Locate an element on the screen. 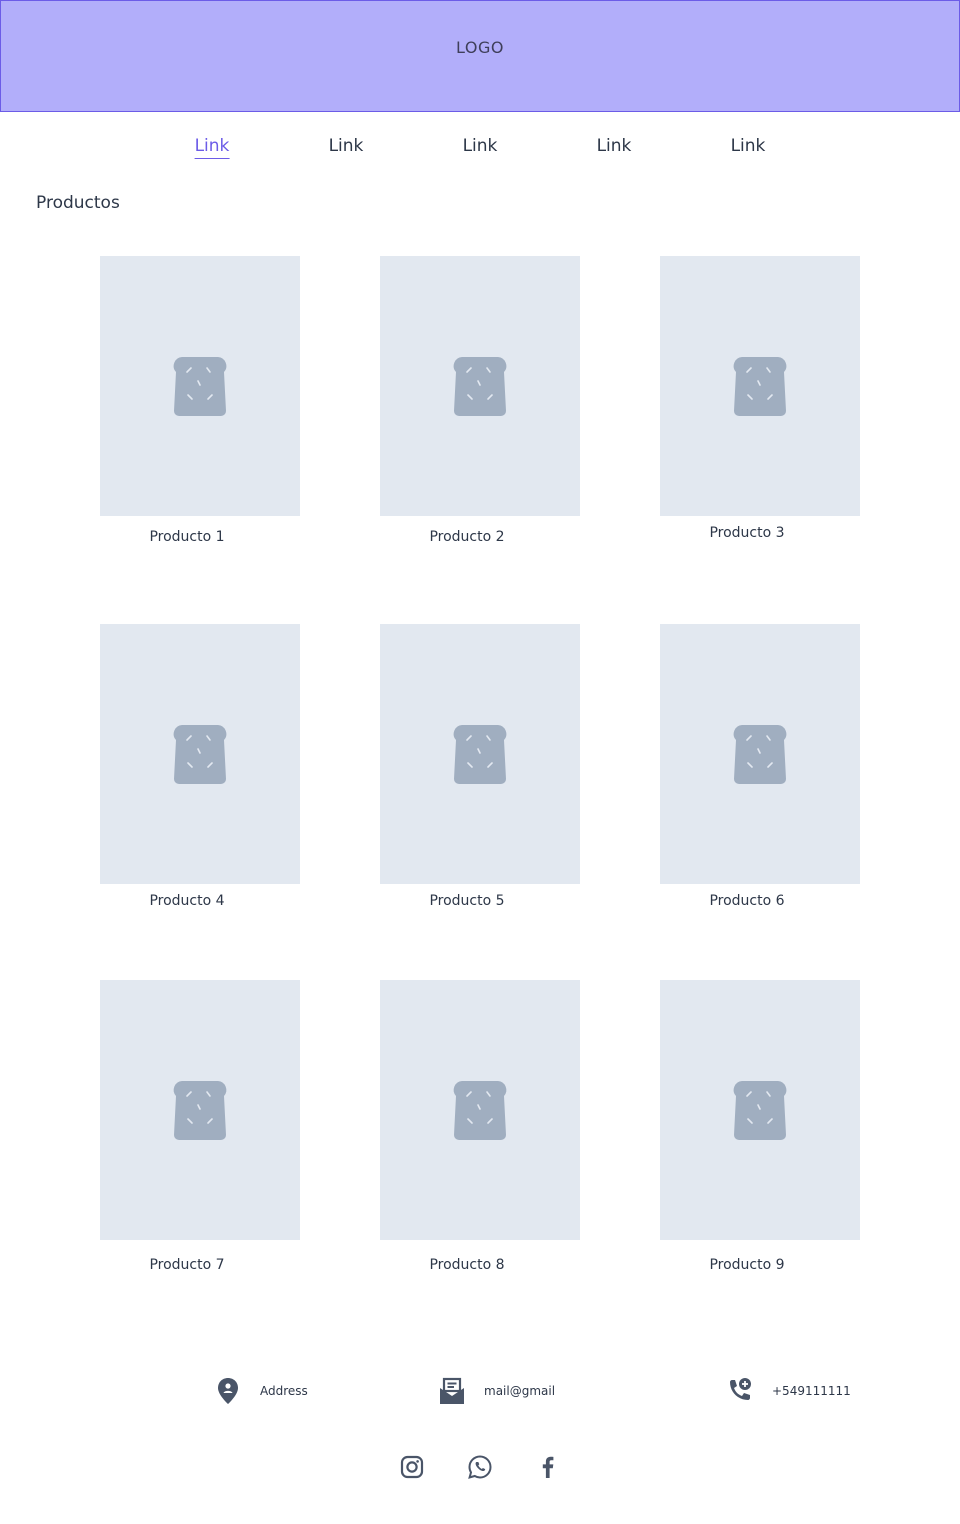  main-nav: Link Link Link Link Link is located at coordinates (480, 151).